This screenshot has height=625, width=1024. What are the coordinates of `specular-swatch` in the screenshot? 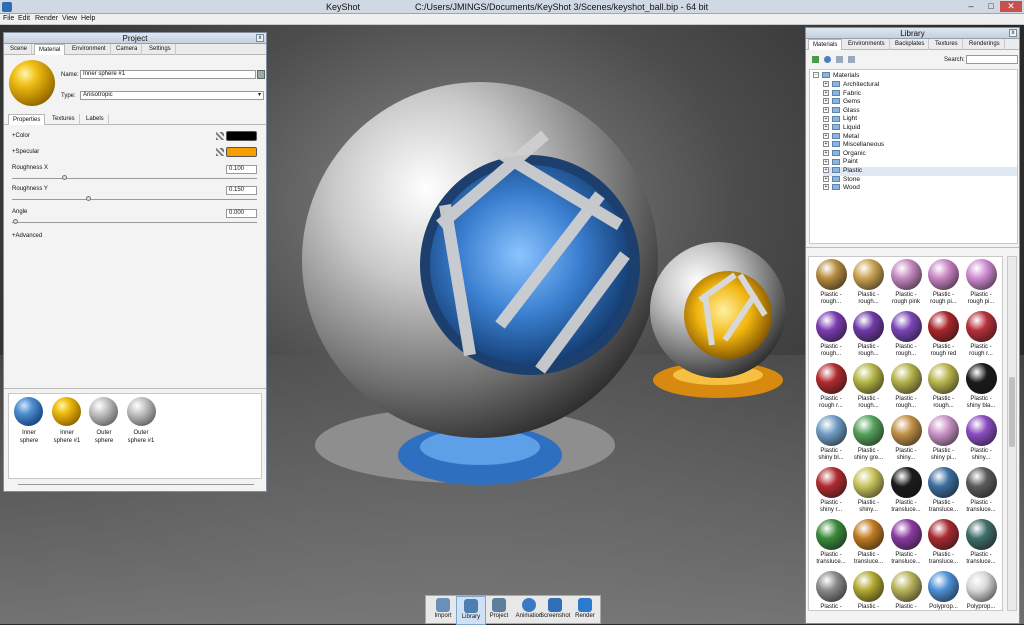 It's located at (241, 152).